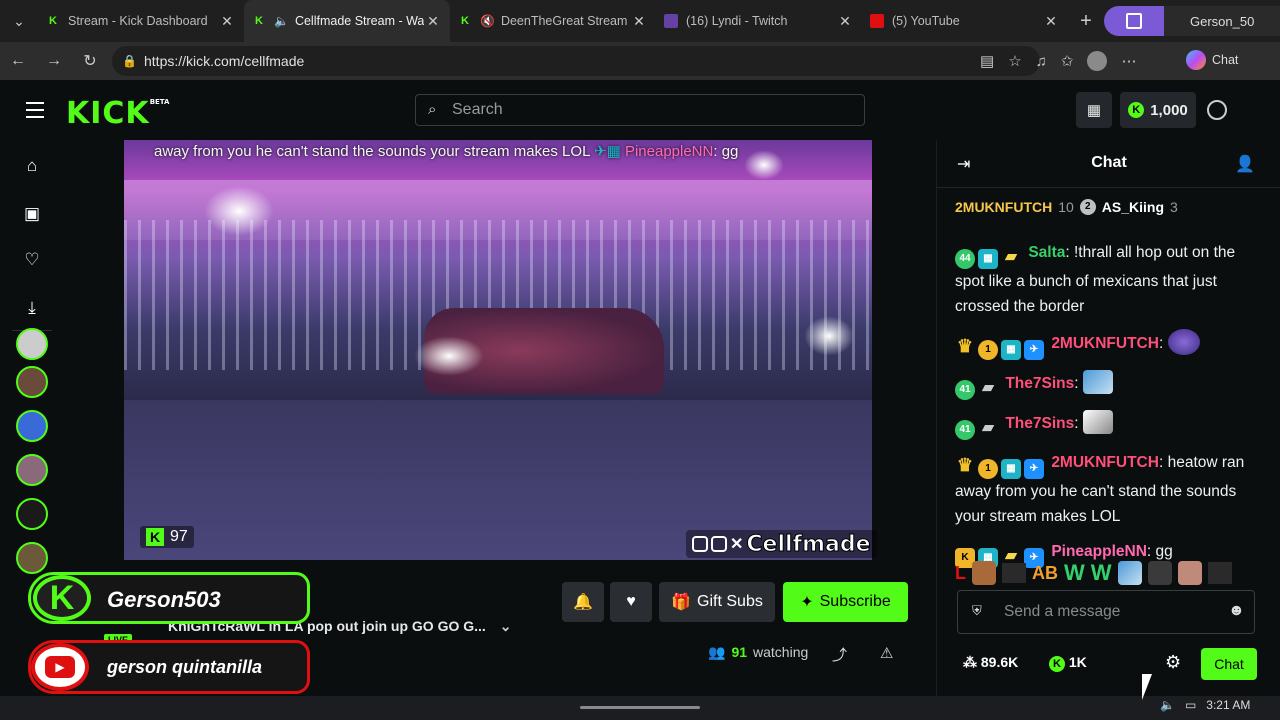 The image size is (1280, 720). I want to click on more-icon: ⋯, so click(1128, 61).